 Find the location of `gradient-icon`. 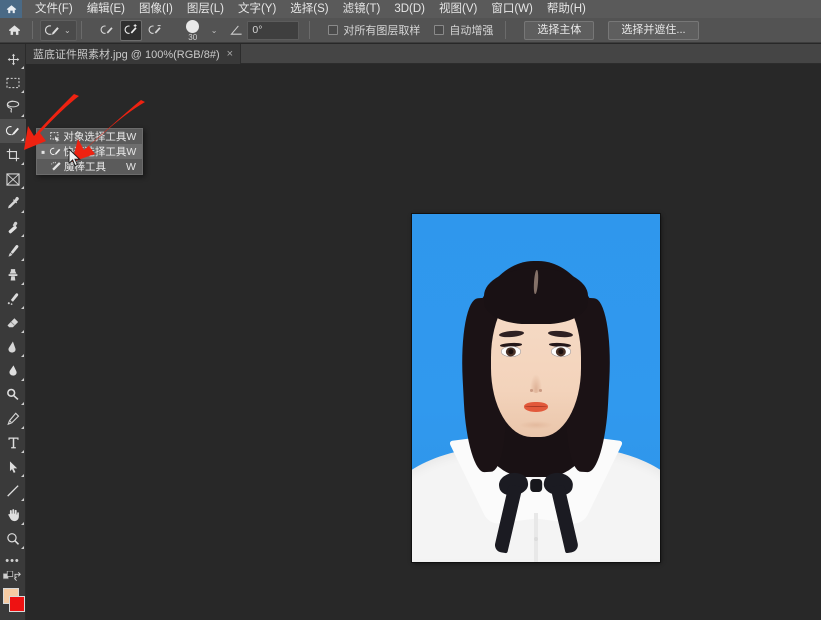

gradient-icon is located at coordinates (12, 347).